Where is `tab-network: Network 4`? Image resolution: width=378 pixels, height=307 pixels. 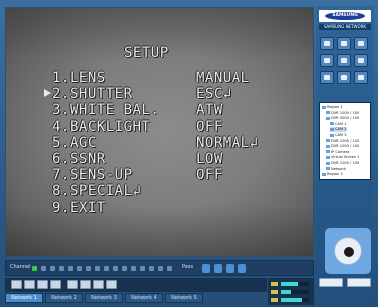
tab-network: Network 4 is located at coordinates (144, 298).